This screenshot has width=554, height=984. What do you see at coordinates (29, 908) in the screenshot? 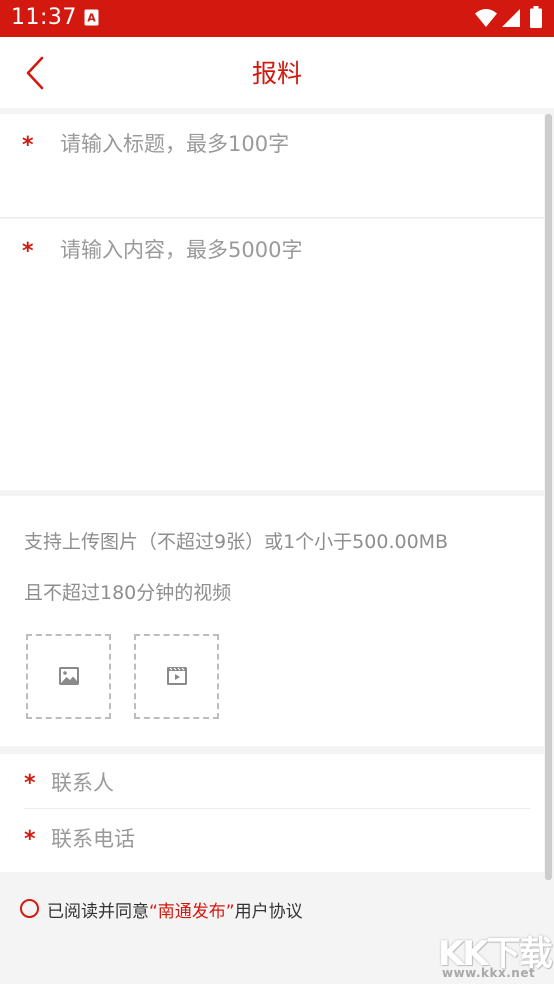
I see `agreement-checkbox` at bounding box center [29, 908].